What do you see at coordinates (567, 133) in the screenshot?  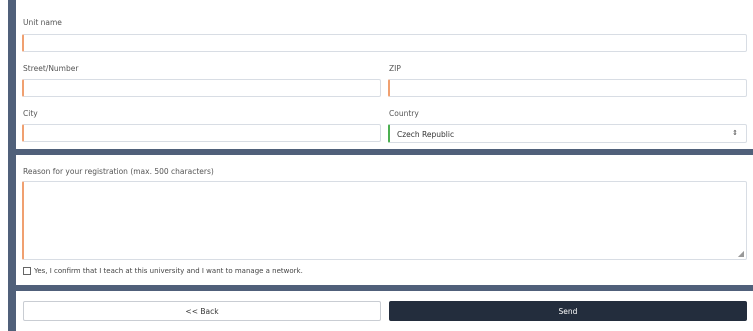 I see `country-select: Czech Republic ⇕` at bounding box center [567, 133].